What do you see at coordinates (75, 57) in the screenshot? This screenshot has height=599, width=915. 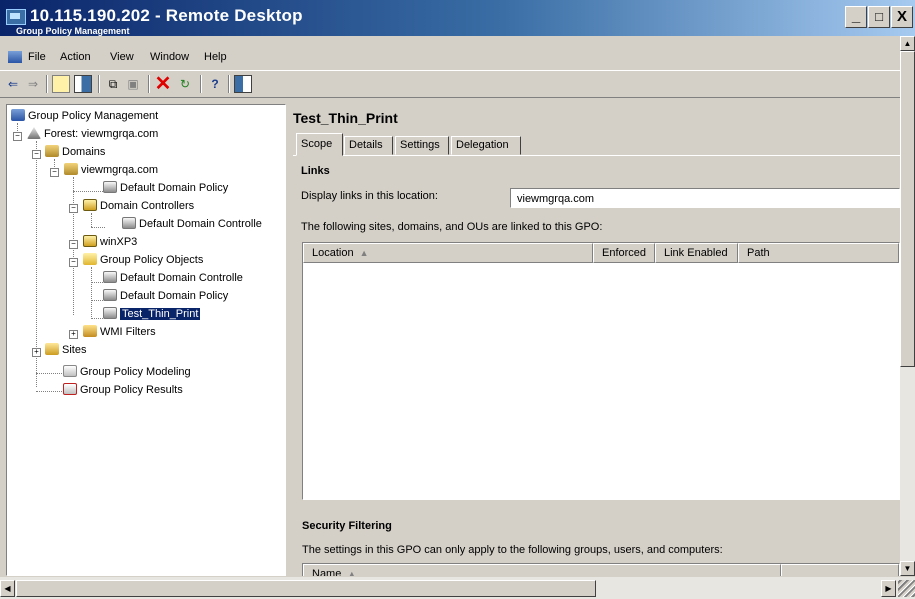 I see `menu-action: Action` at bounding box center [75, 57].